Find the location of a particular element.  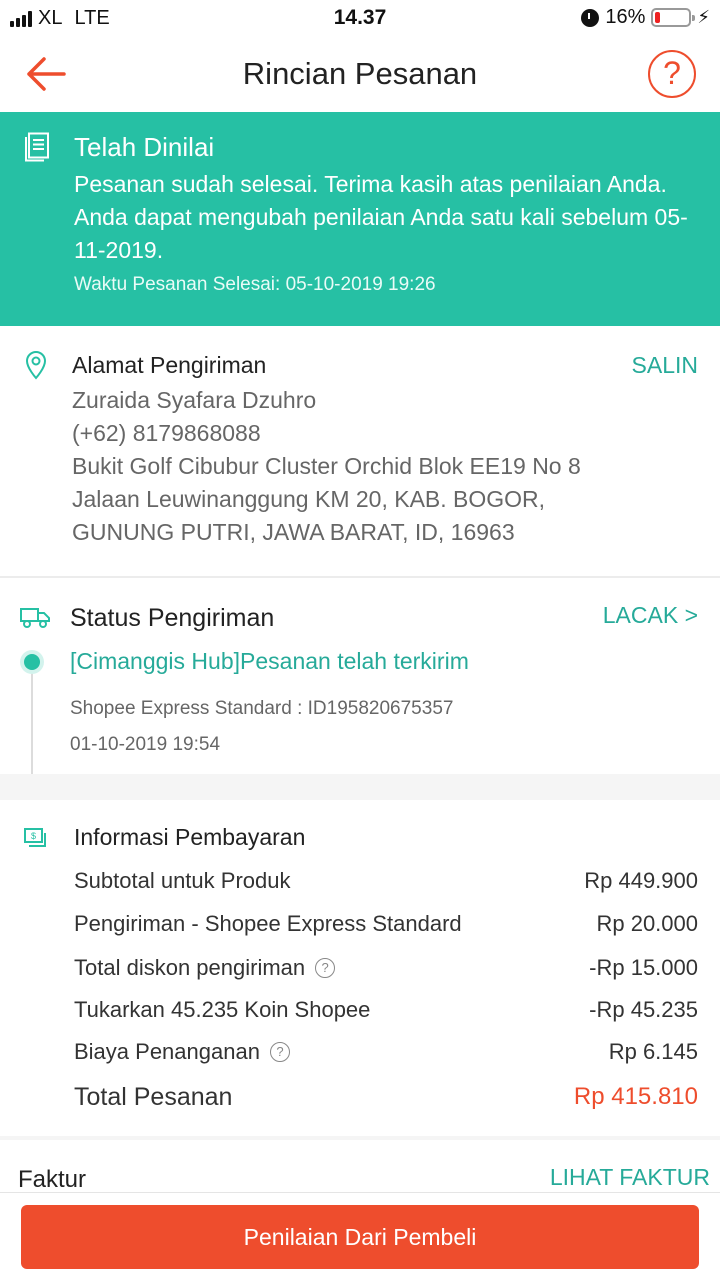

timeline-dot is located at coordinates (32, 662).